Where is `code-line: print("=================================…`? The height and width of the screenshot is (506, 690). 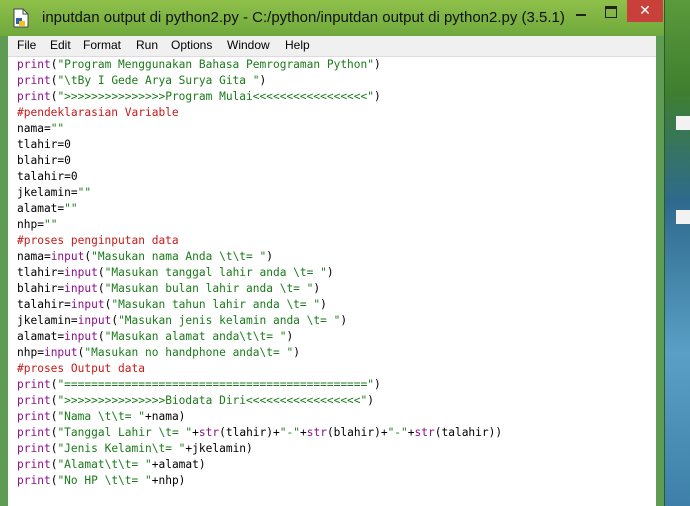 code-line: print("=================================… is located at coordinates (199, 385).